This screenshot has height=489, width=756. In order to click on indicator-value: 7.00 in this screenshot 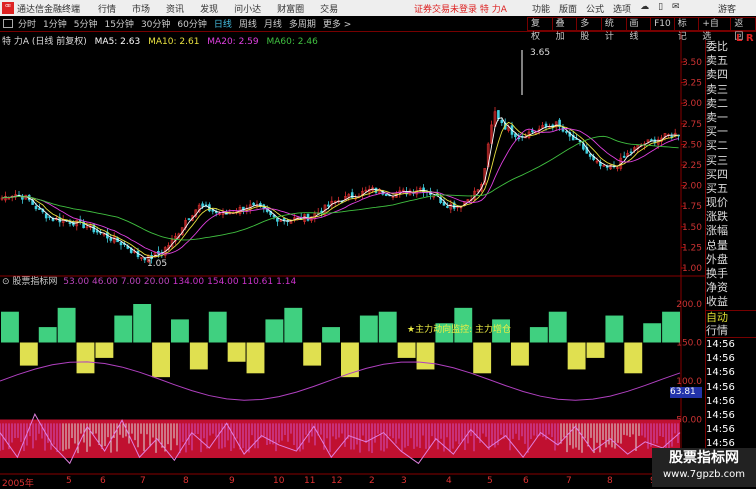, I will do `click(130, 282)`.